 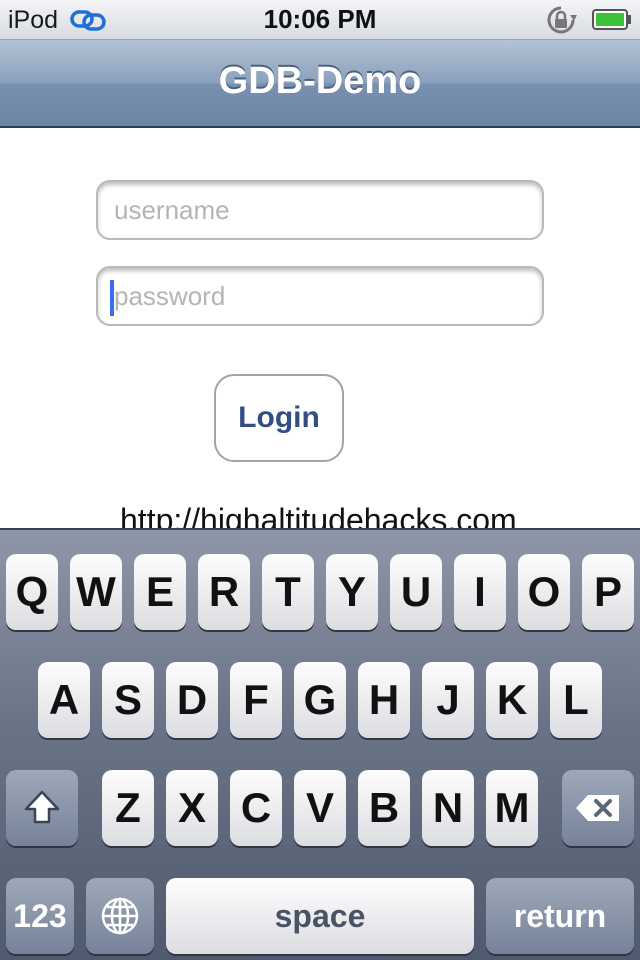 I want to click on key-n: N, so click(x=448, y=808).